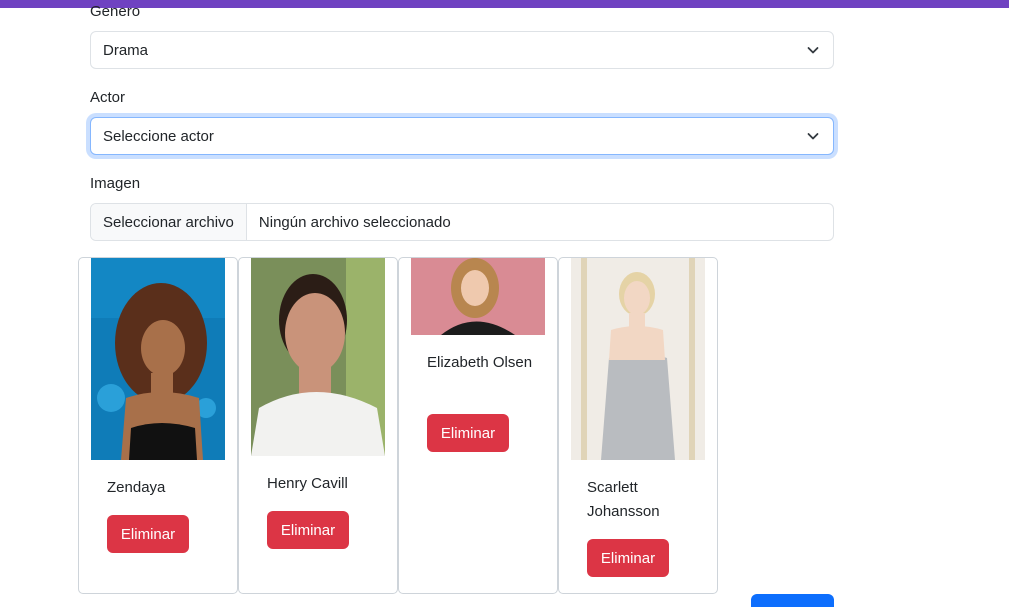 The width and height of the screenshot is (1009, 607). Describe the element at coordinates (136, 487) in the screenshot. I see `actor-name: Zendaya` at that location.